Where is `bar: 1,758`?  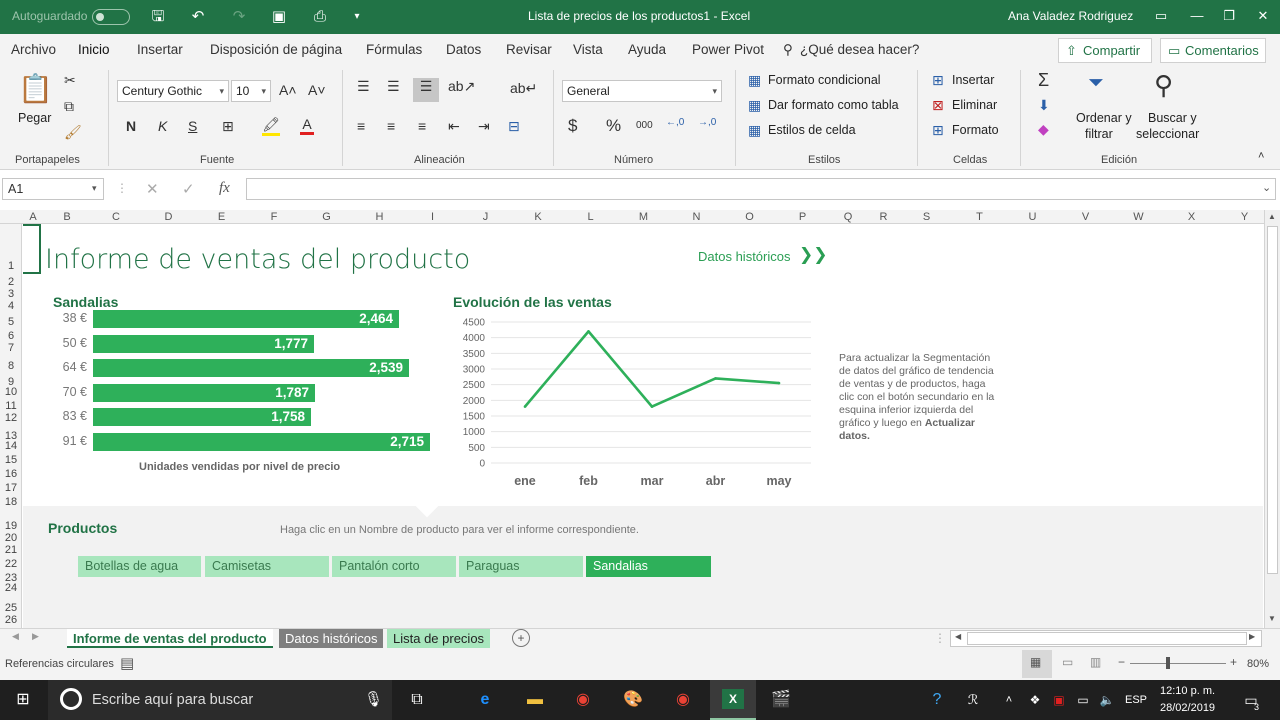 bar: 1,758 is located at coordinates (202, 417).